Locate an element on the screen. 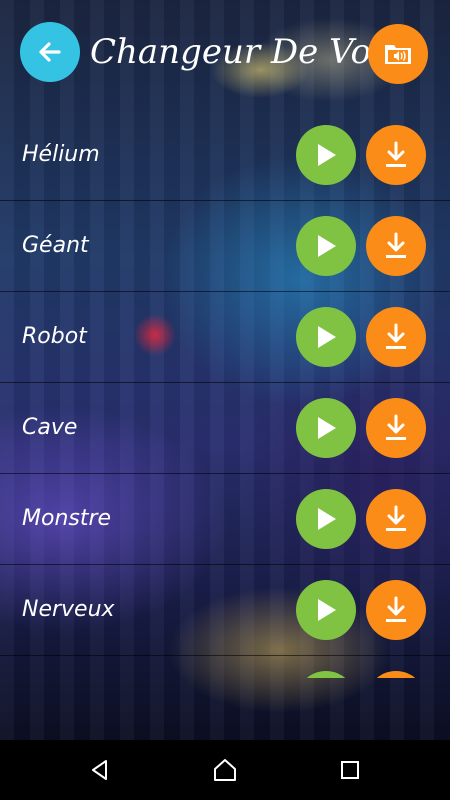  list-item: Hélium is located at coordinates (225, 155).